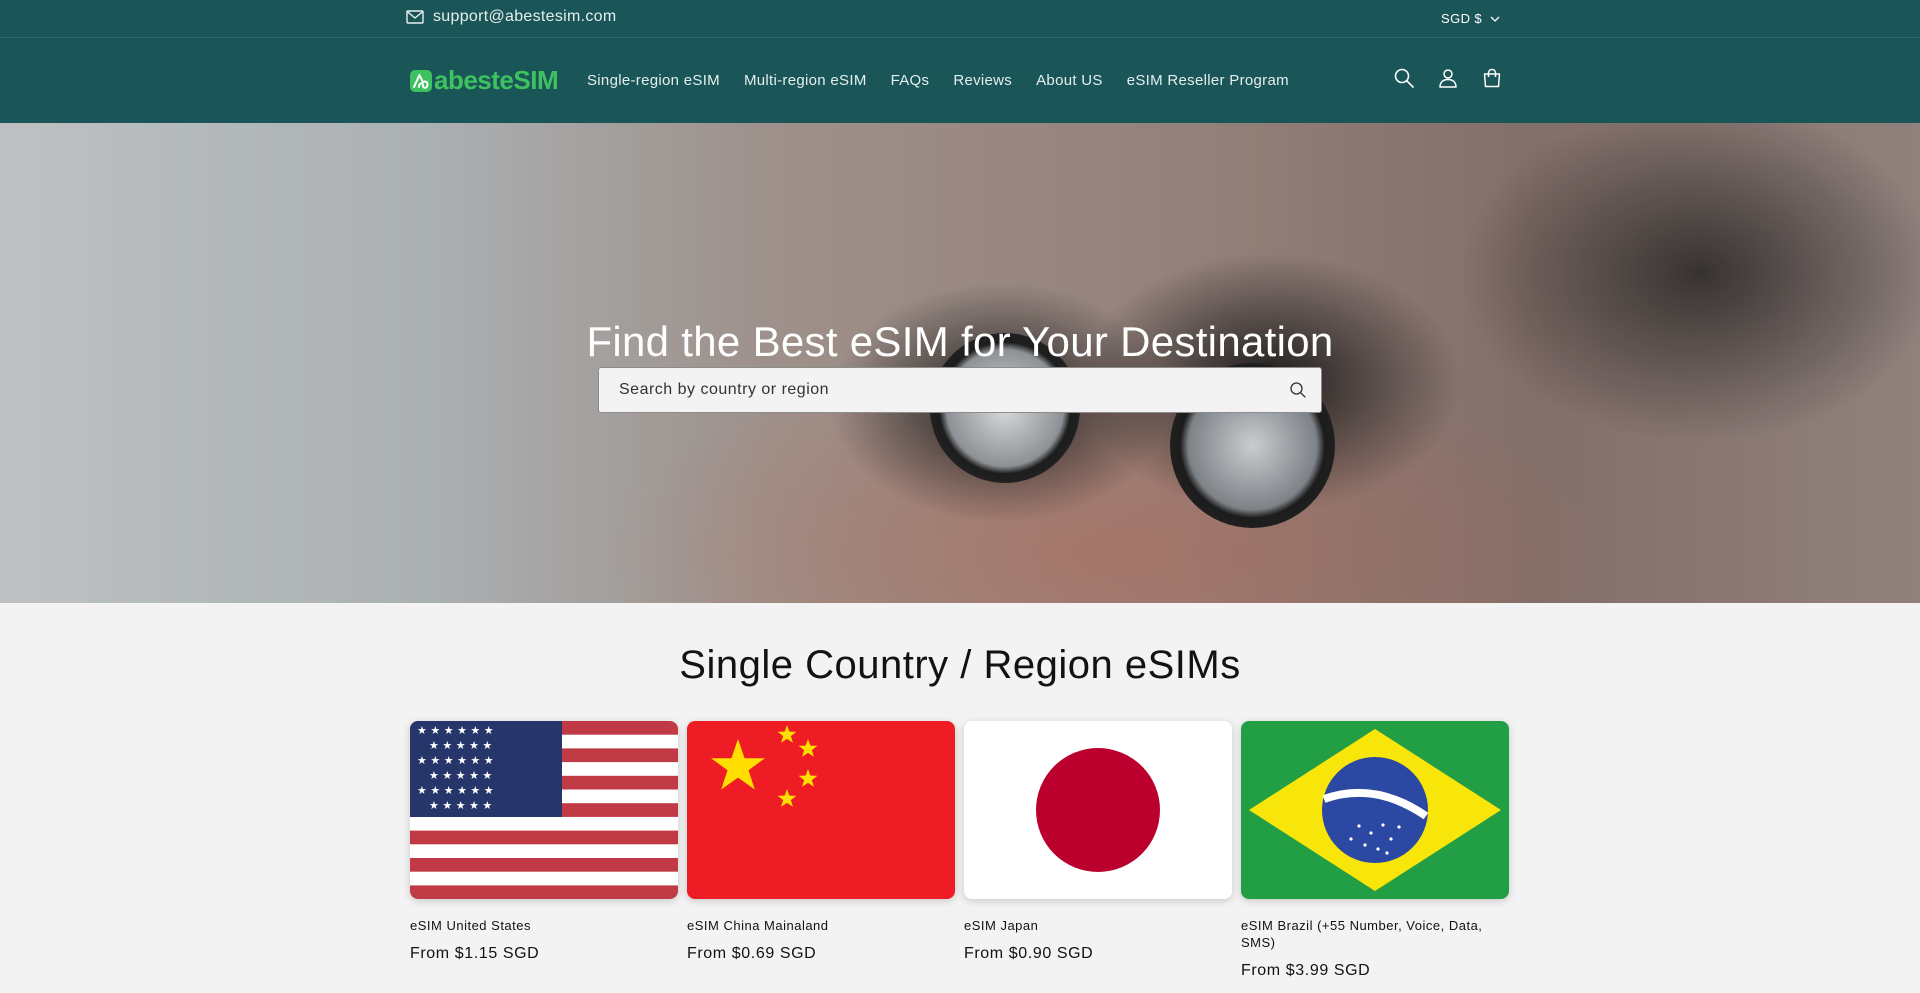 This screenshot has height=993, width=1920. I want to click on japan-flag-image, so click(1098, 810).